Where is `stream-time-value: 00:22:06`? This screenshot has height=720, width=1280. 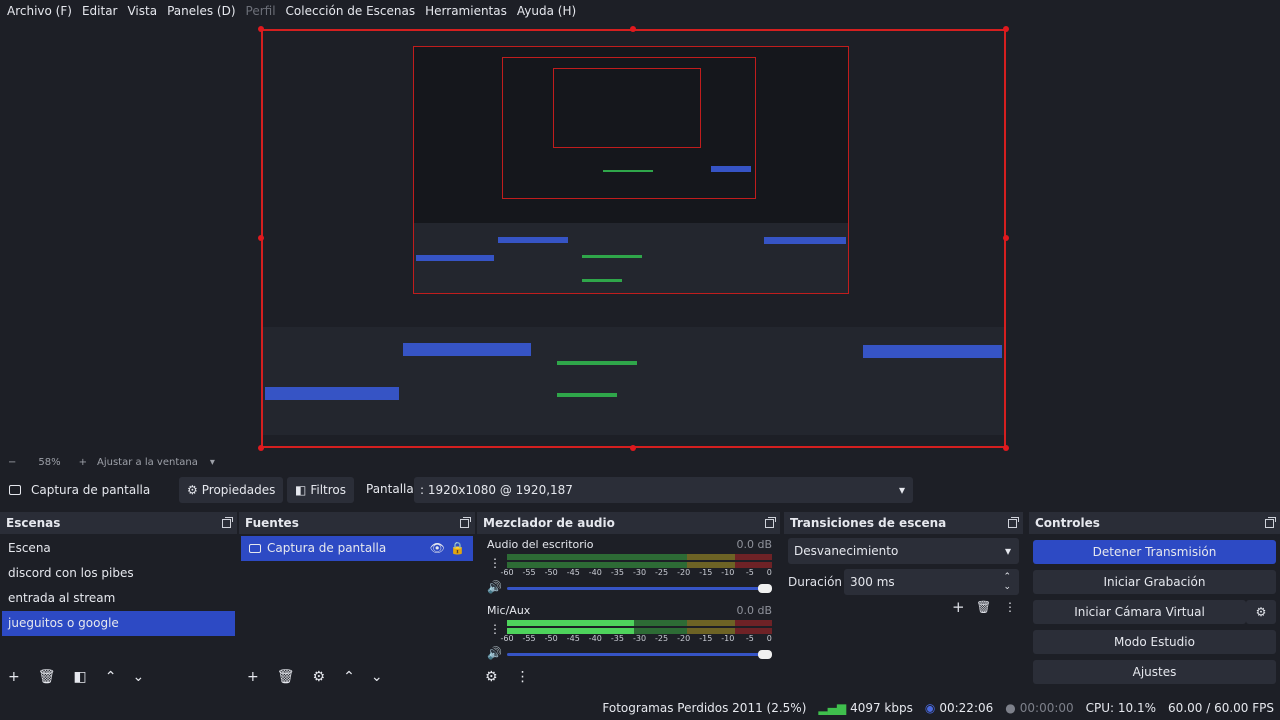
stream-time-value: 00:22:06 is located at coordinates (966, 708).